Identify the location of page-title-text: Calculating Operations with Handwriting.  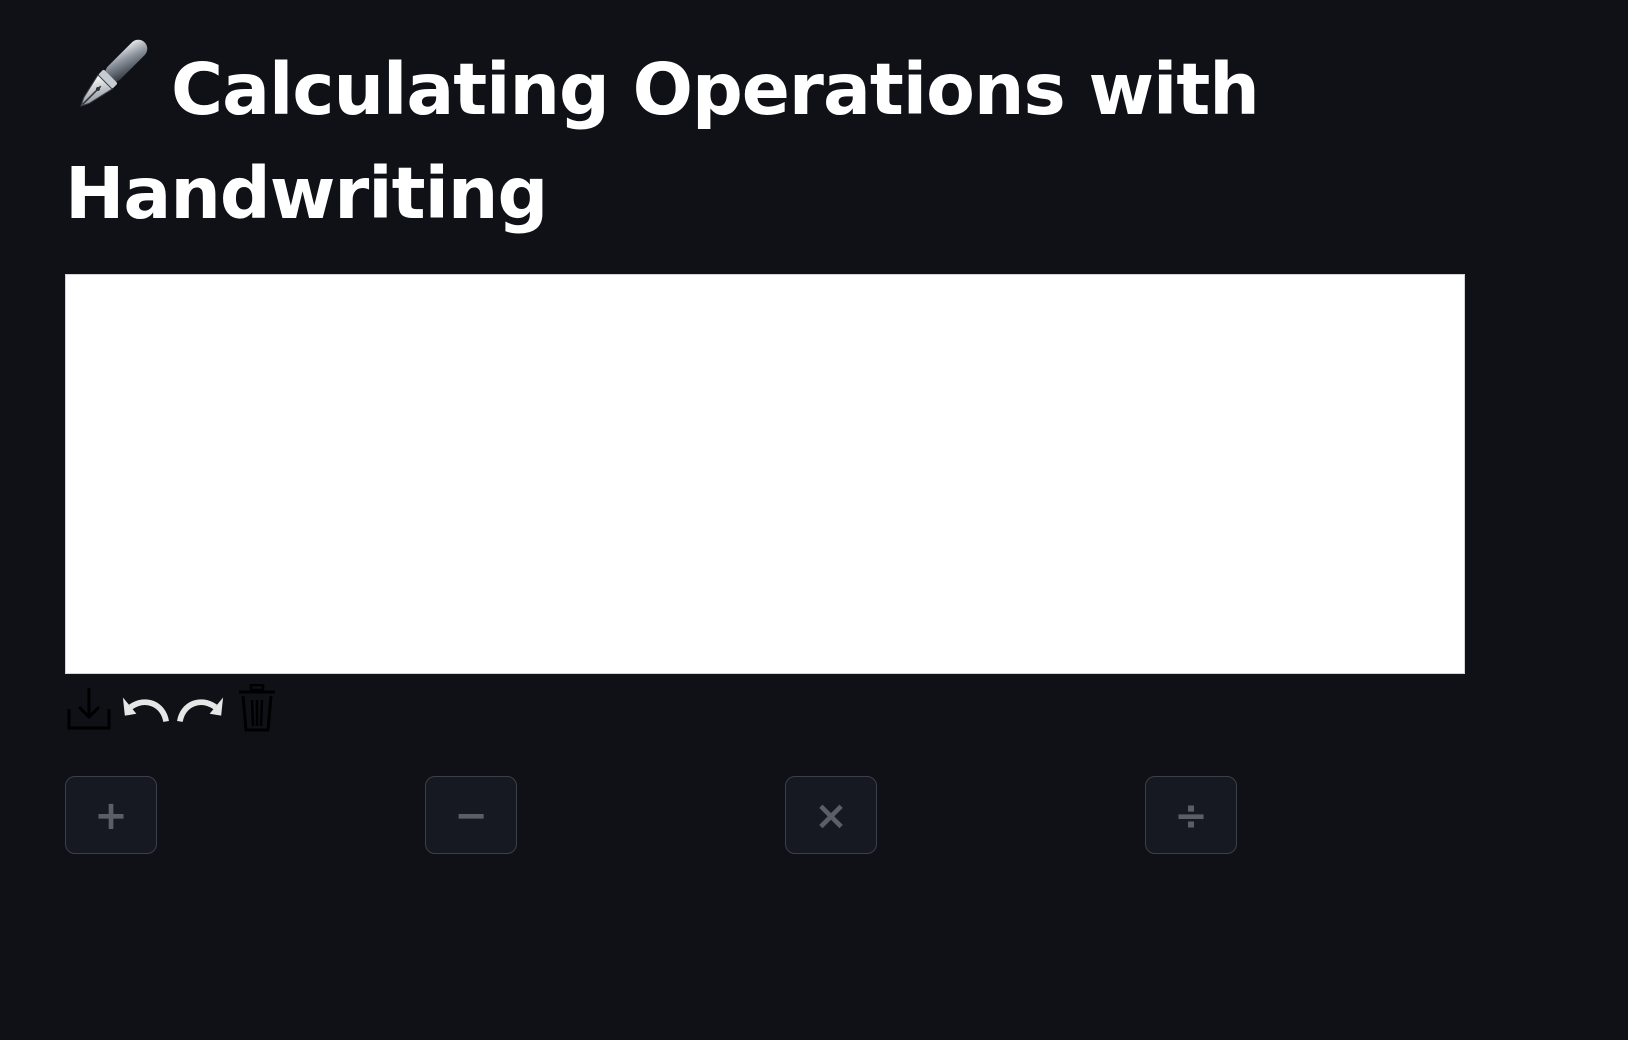
(662, 141).